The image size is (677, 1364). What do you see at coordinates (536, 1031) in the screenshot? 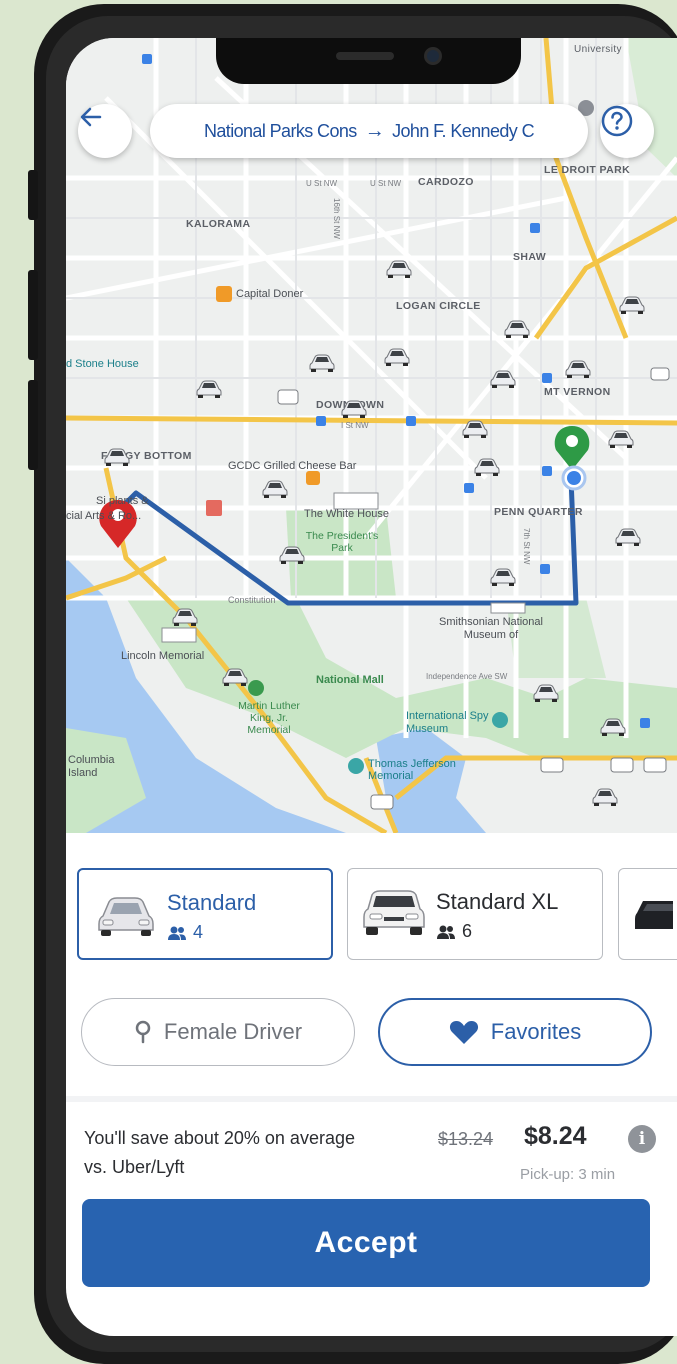
I see `favorites-label: Favorites` at bounding box center [536, 1031].